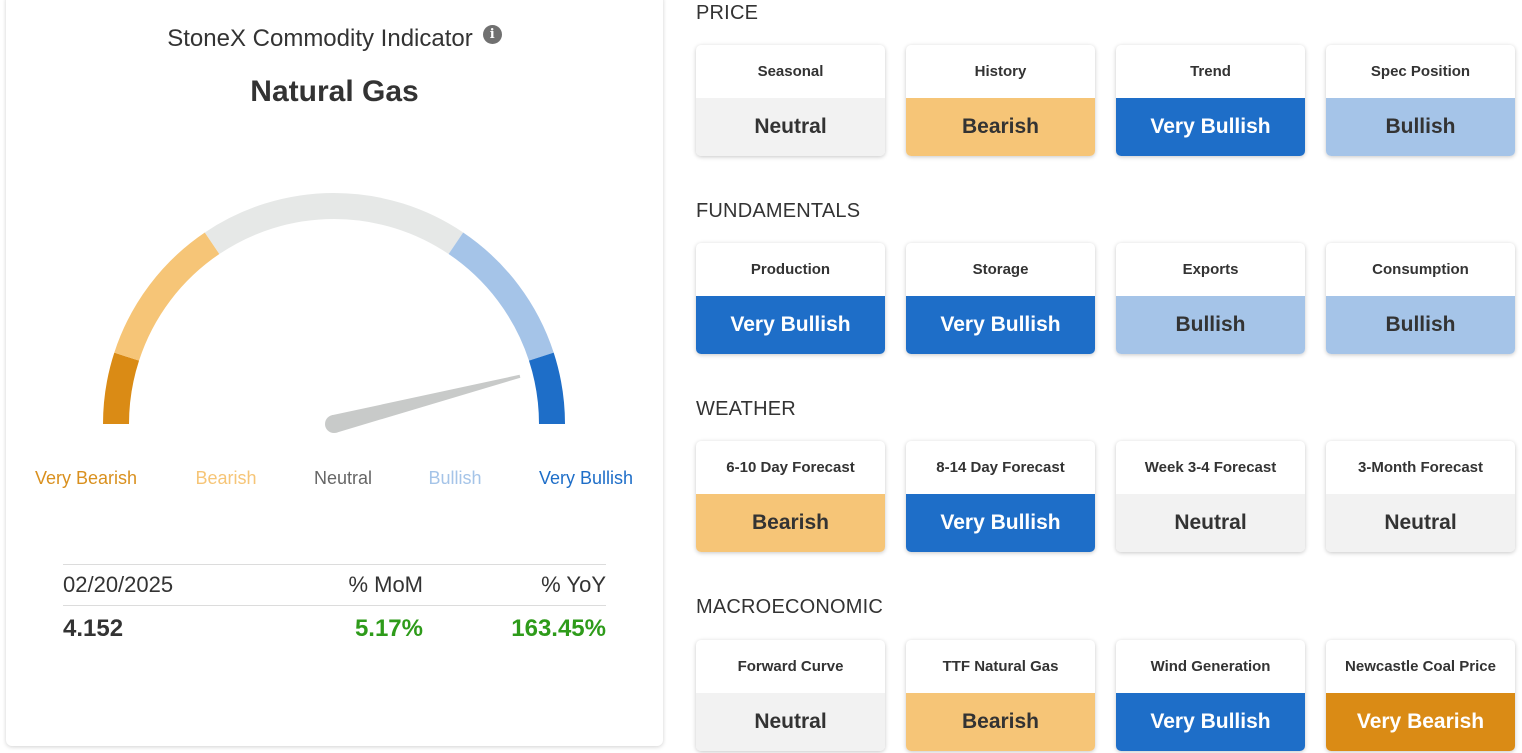 Image resolution: width=1522 pixels, height=753 pixels. What do you see at coordinates (586, 478) in the screenshot?
I see `gauge-label-very-bullish: Very Bullish` at bounding box center [586, 478].